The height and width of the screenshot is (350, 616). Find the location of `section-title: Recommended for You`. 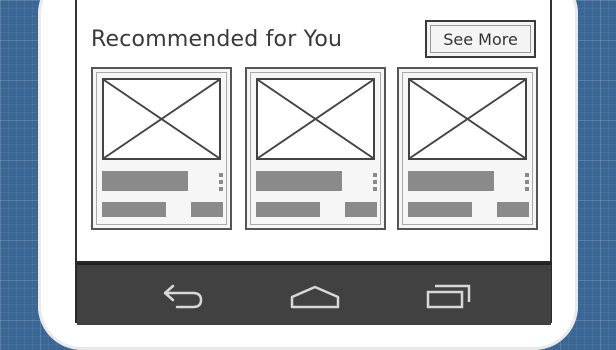

section-title: Recommended for You is located at coordinates (217, 39).